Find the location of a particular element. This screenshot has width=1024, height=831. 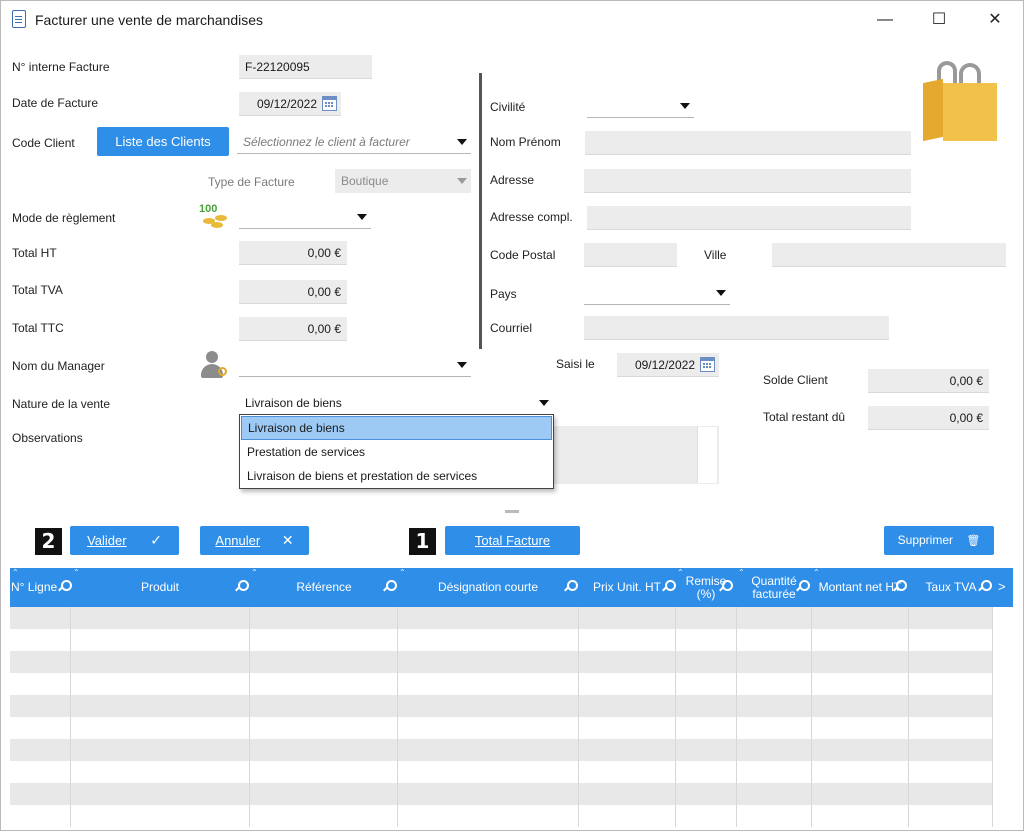

window-title: Facturer une vente de marchandises is located at coordinates (149, 20).